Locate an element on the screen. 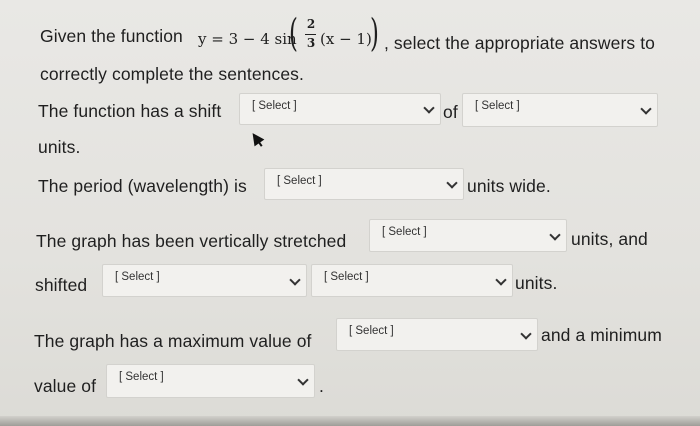 This screenshot has height=426, width=700. period-suffix: units wide. is located at coordinates (509, 186).